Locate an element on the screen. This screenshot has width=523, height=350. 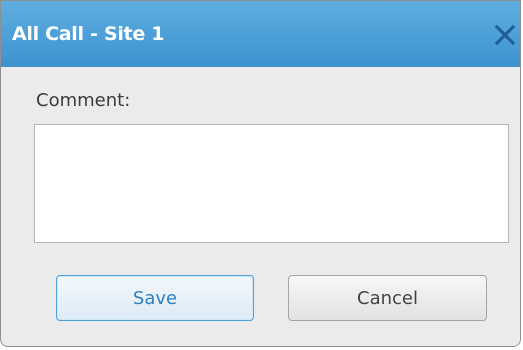
save-button-label: Save is located at coordinates (155, 298).